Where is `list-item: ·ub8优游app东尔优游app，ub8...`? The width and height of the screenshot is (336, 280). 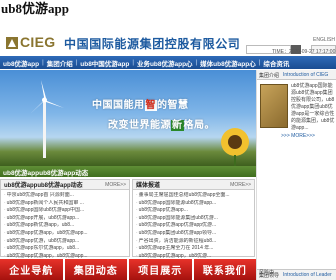 list-item: ·ub8优游app东尔优游app，ub8... is located at coordinates (65, 249).